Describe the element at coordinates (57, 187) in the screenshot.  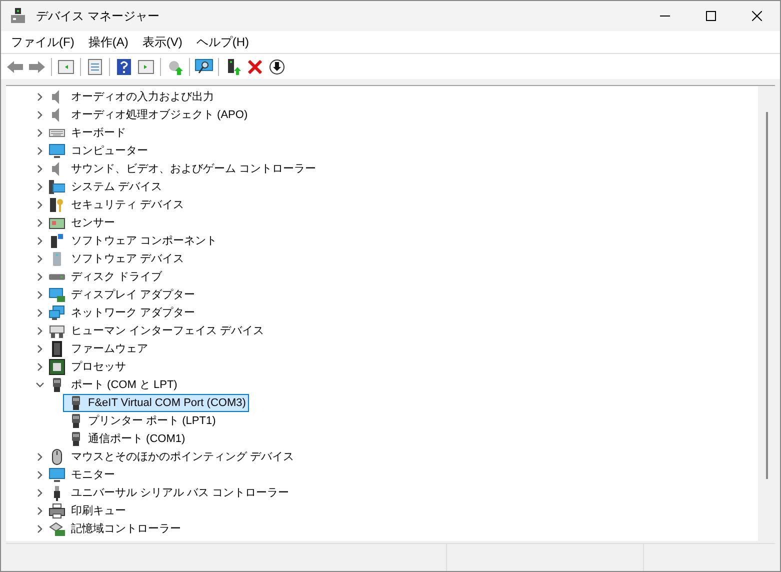
I see `computer-icon` at that location.